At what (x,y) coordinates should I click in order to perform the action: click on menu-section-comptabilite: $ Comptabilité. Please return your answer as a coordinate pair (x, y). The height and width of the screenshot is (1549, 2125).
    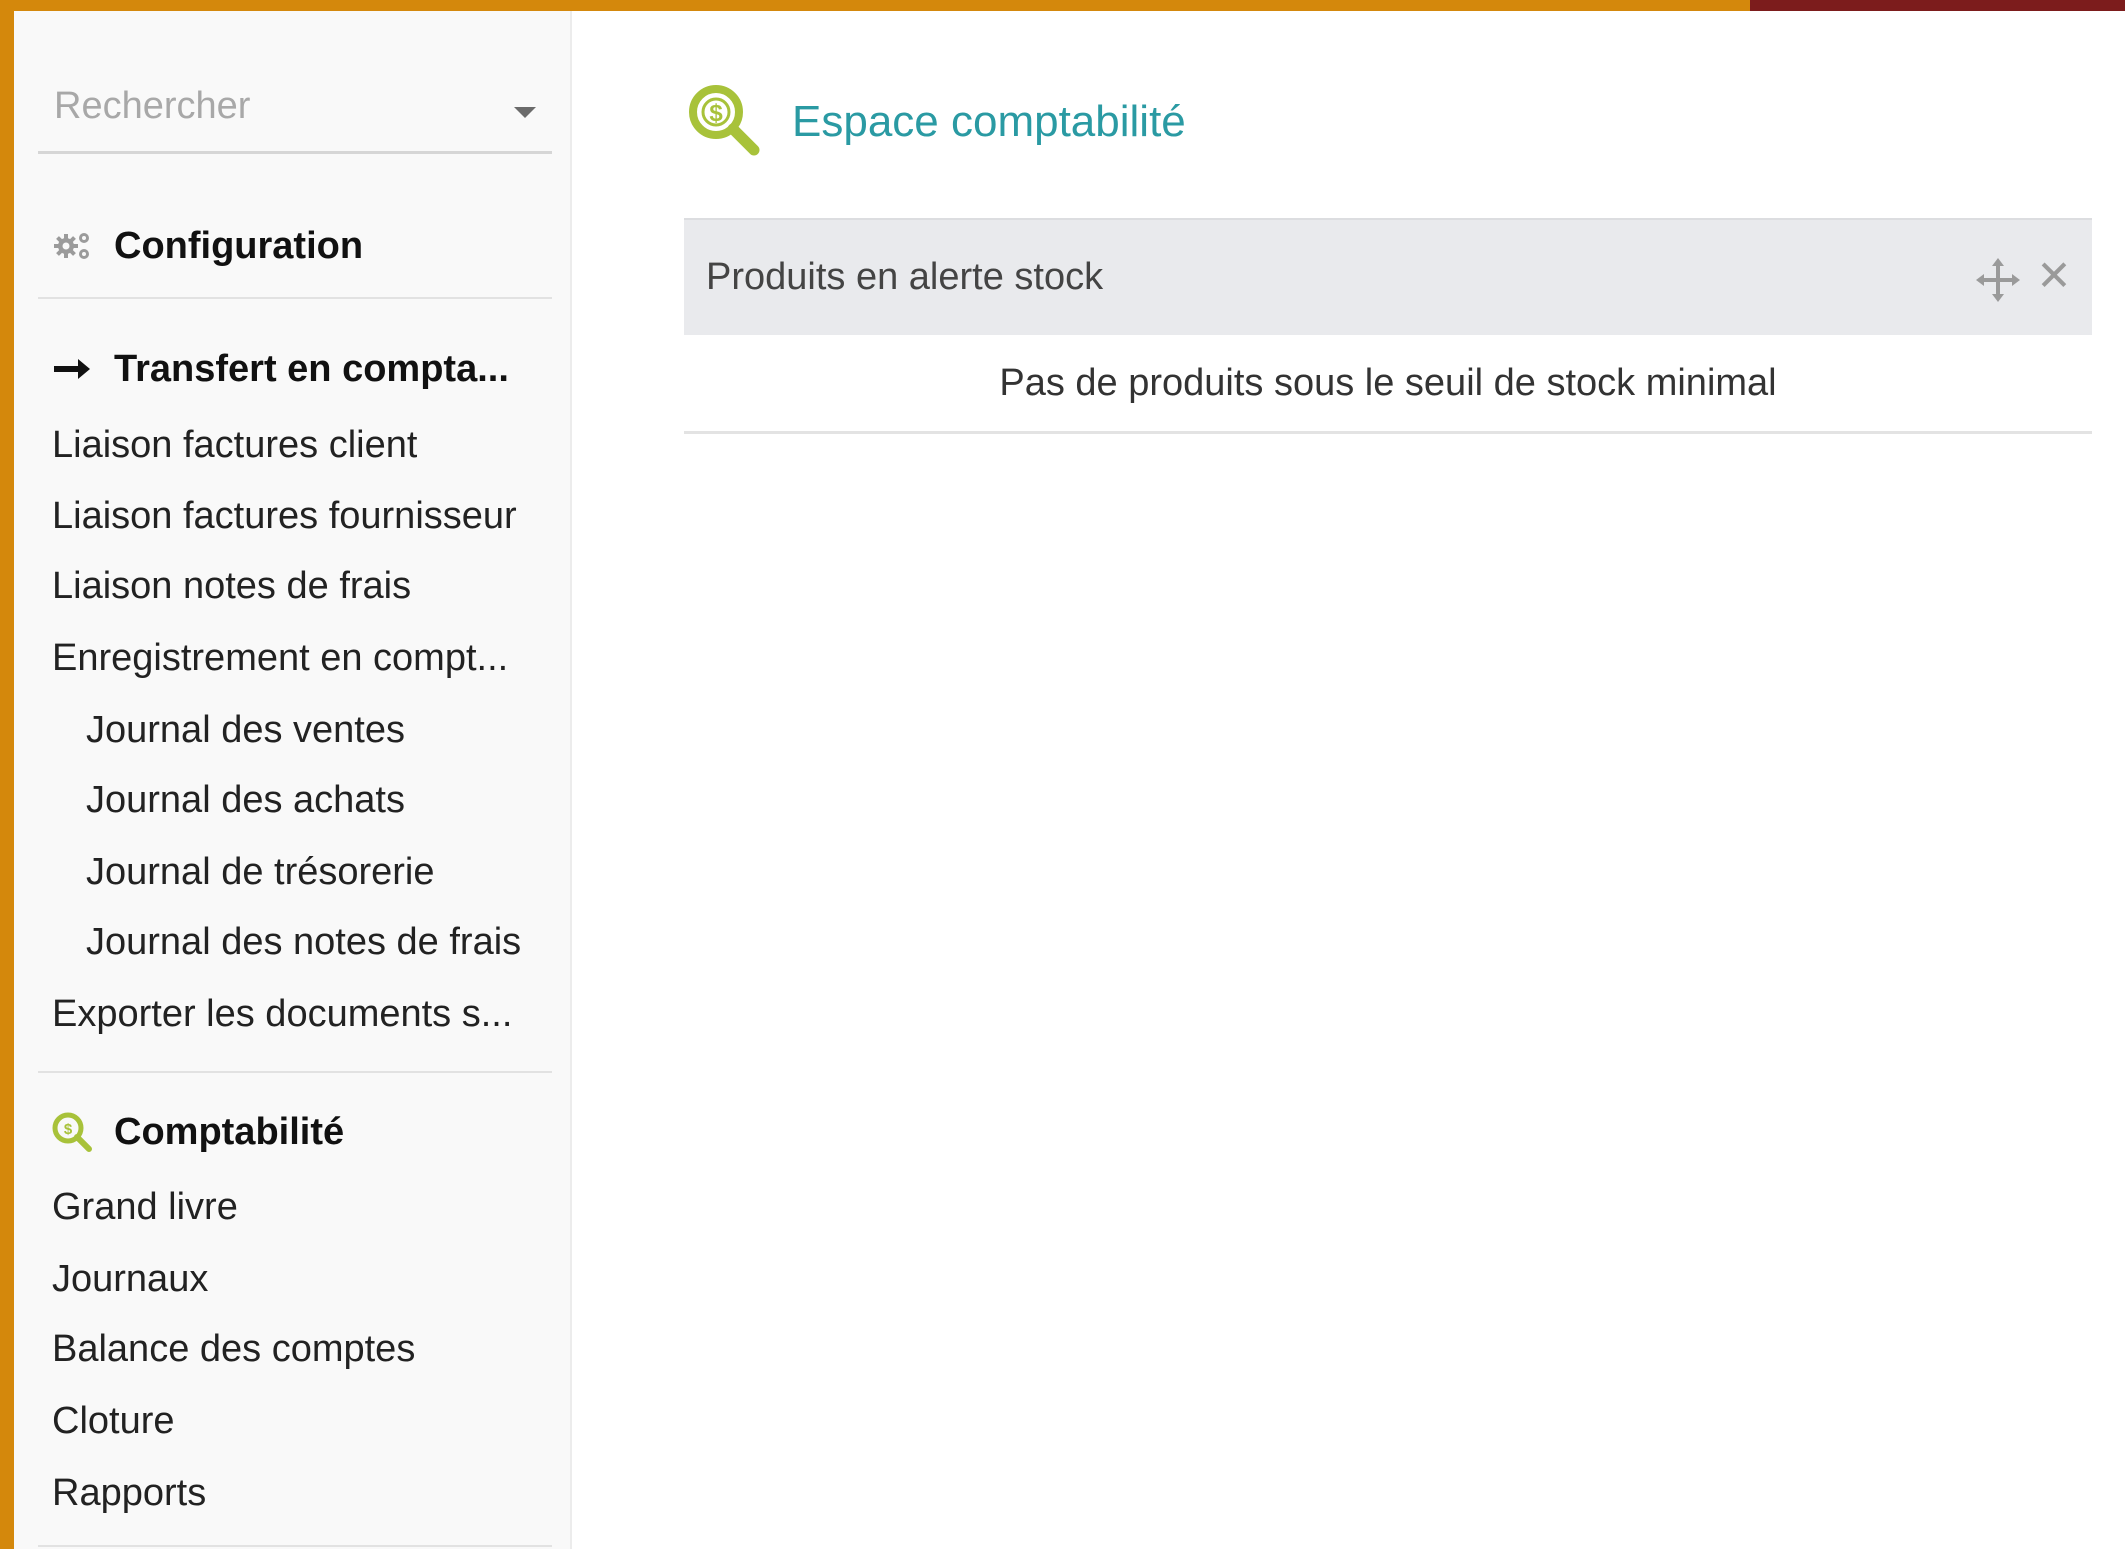
    Looking at the image, I should click on (197, 1132).